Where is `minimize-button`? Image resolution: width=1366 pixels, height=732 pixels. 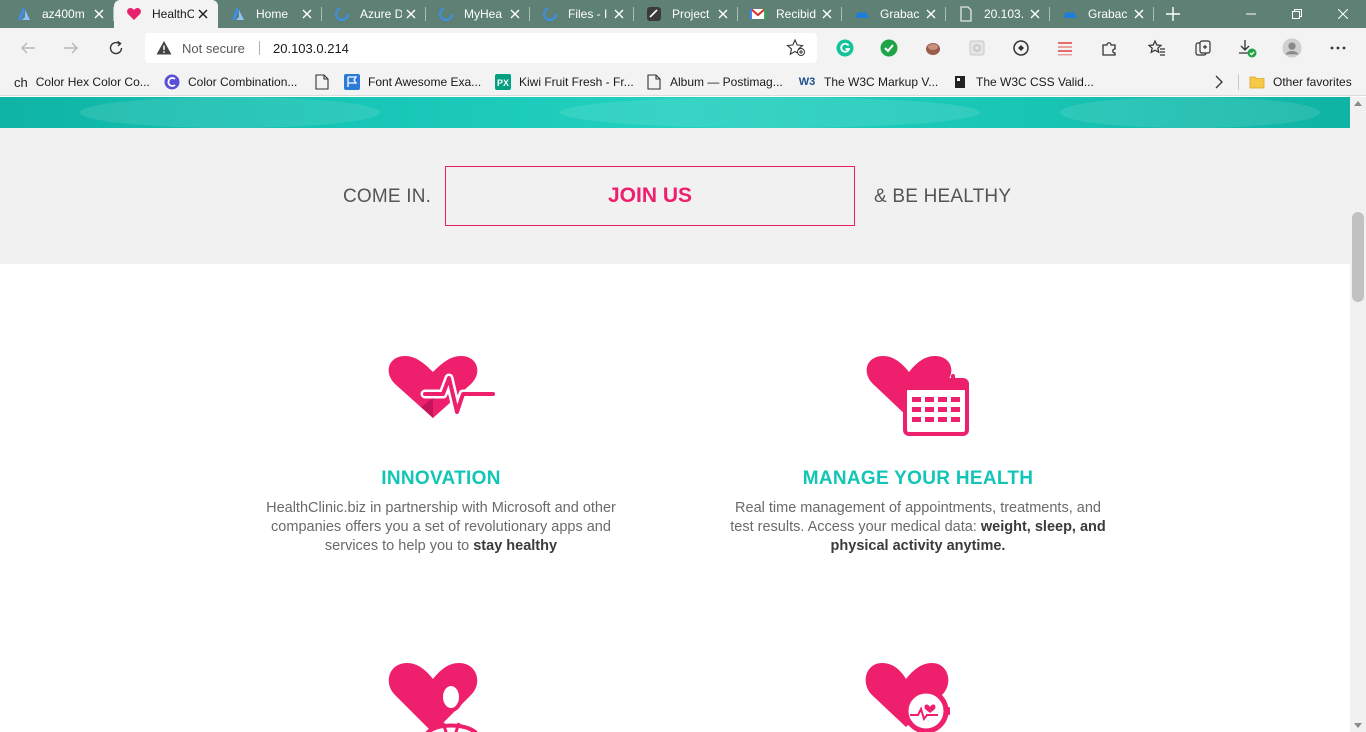 minimize-button is located at coordinates (1251, 14).